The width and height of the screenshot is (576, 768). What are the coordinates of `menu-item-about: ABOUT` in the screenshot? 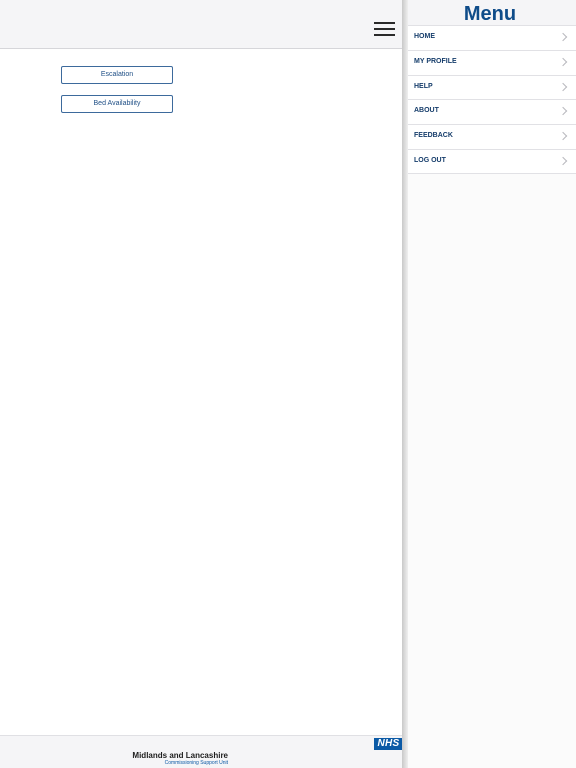 It's located at (492, 112).